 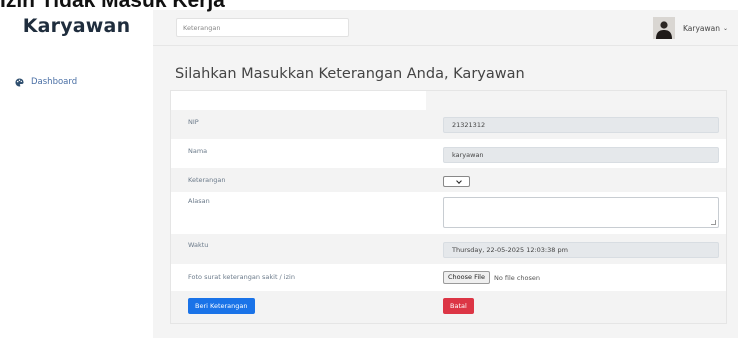 What do you see at coordinates (54, 82) in the screenshot?
I see `sidebar-item-label: Dashboard` at bounding box center [54, 82].